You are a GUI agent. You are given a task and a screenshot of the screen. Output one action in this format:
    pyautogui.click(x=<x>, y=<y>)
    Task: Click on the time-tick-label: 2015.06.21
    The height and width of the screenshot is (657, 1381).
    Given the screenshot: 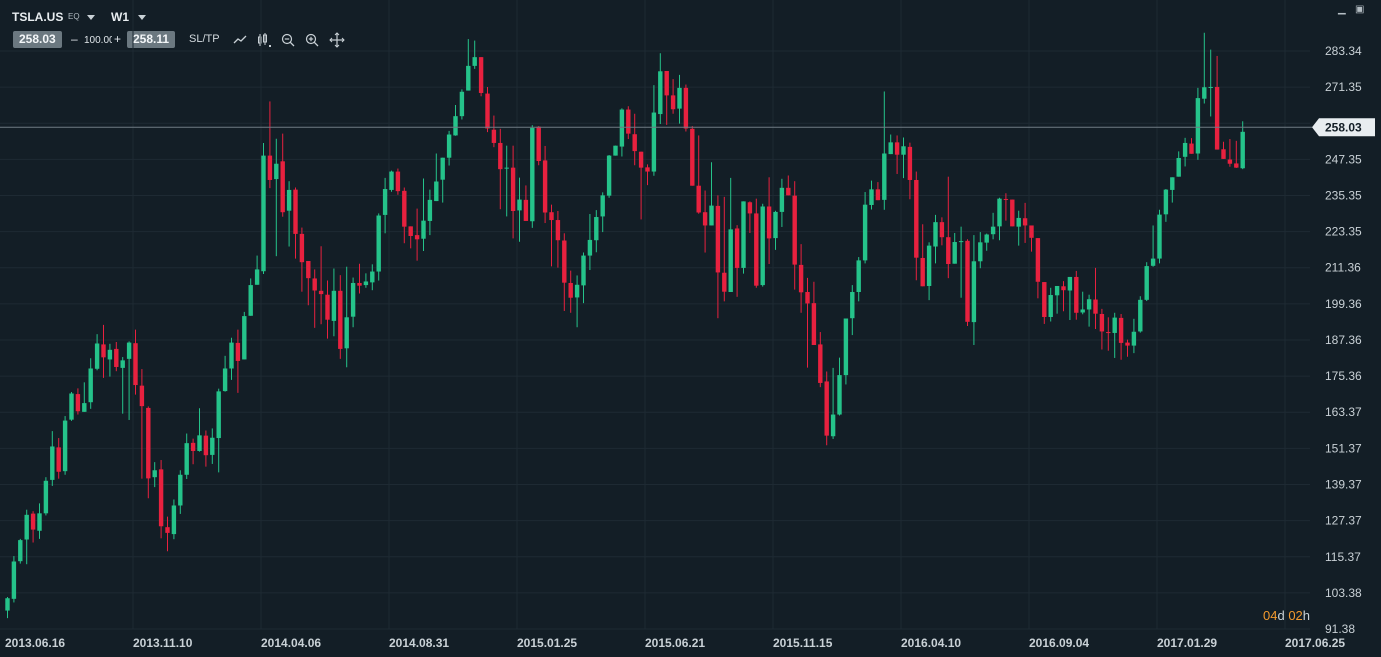 What is the action you would take?
    pyautogui.click(x=675, y=643)
    